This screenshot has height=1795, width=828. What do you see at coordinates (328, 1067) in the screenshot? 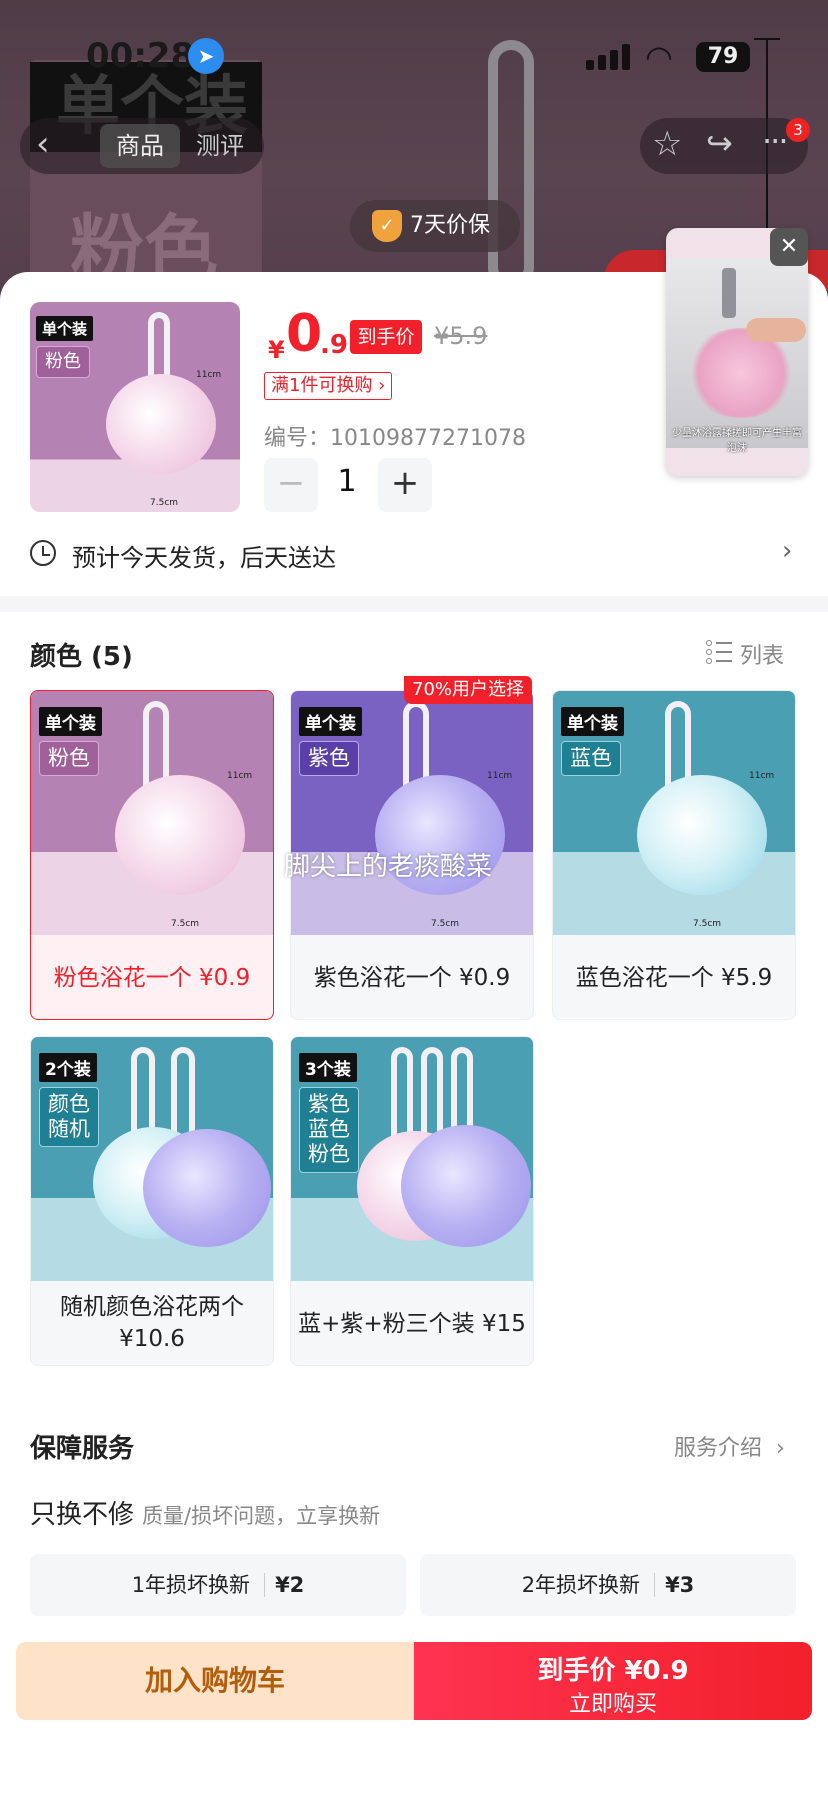
I see `option-pack-tag: 3个装` at bounding box center [328, 1067].